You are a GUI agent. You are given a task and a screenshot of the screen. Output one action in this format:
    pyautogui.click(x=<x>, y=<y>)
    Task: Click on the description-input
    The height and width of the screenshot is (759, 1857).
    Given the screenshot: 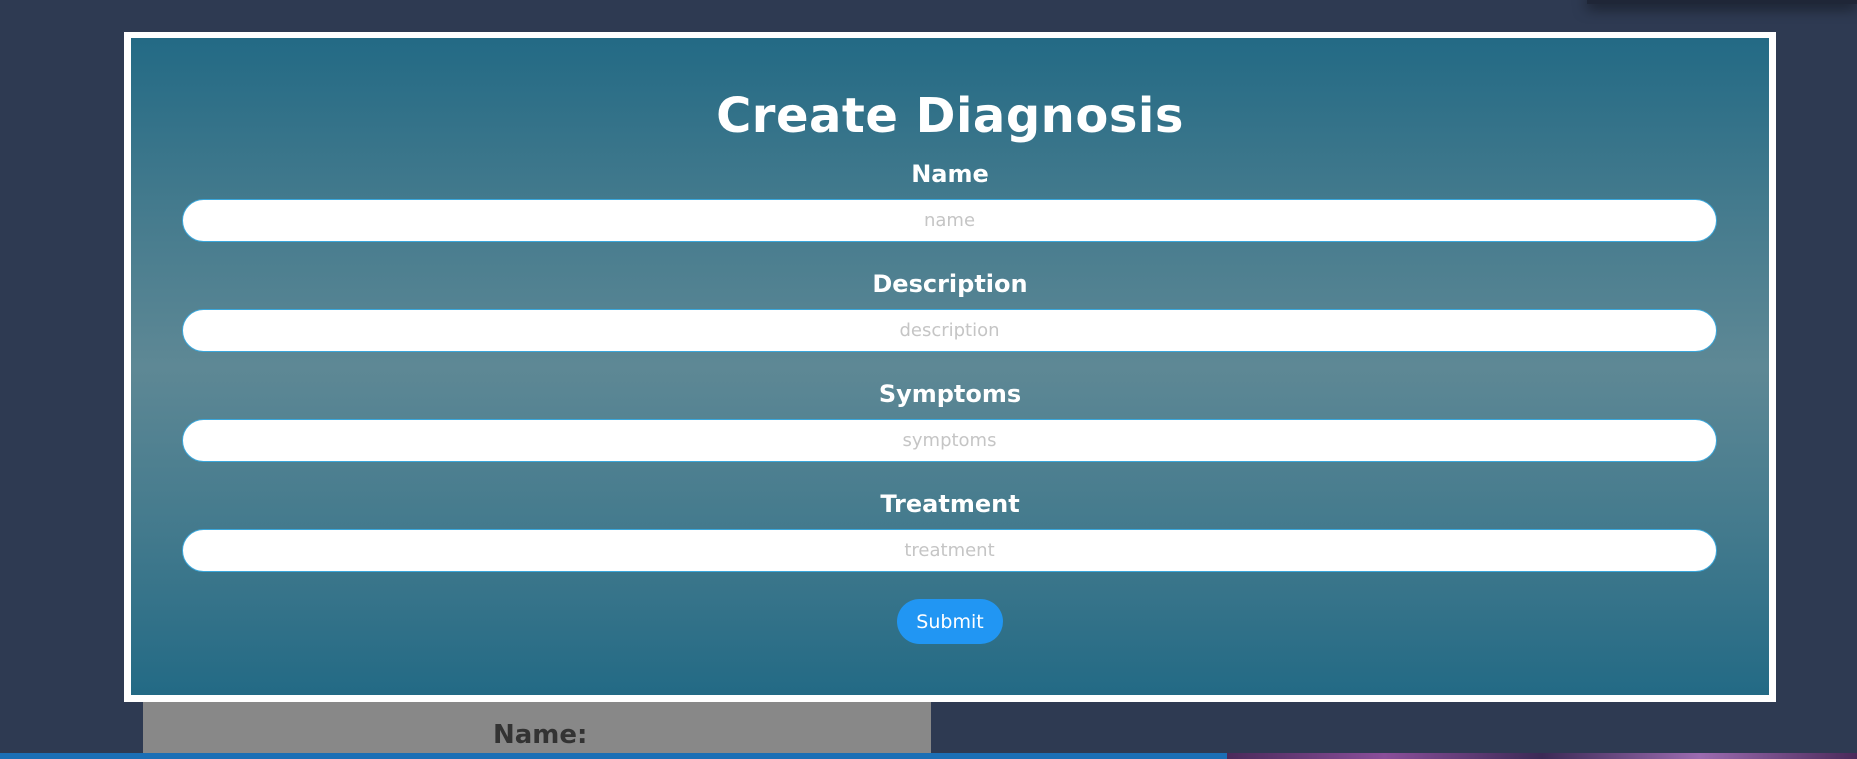 What is the action you would take?
    pyautogui.click(x=949, y=330)
    